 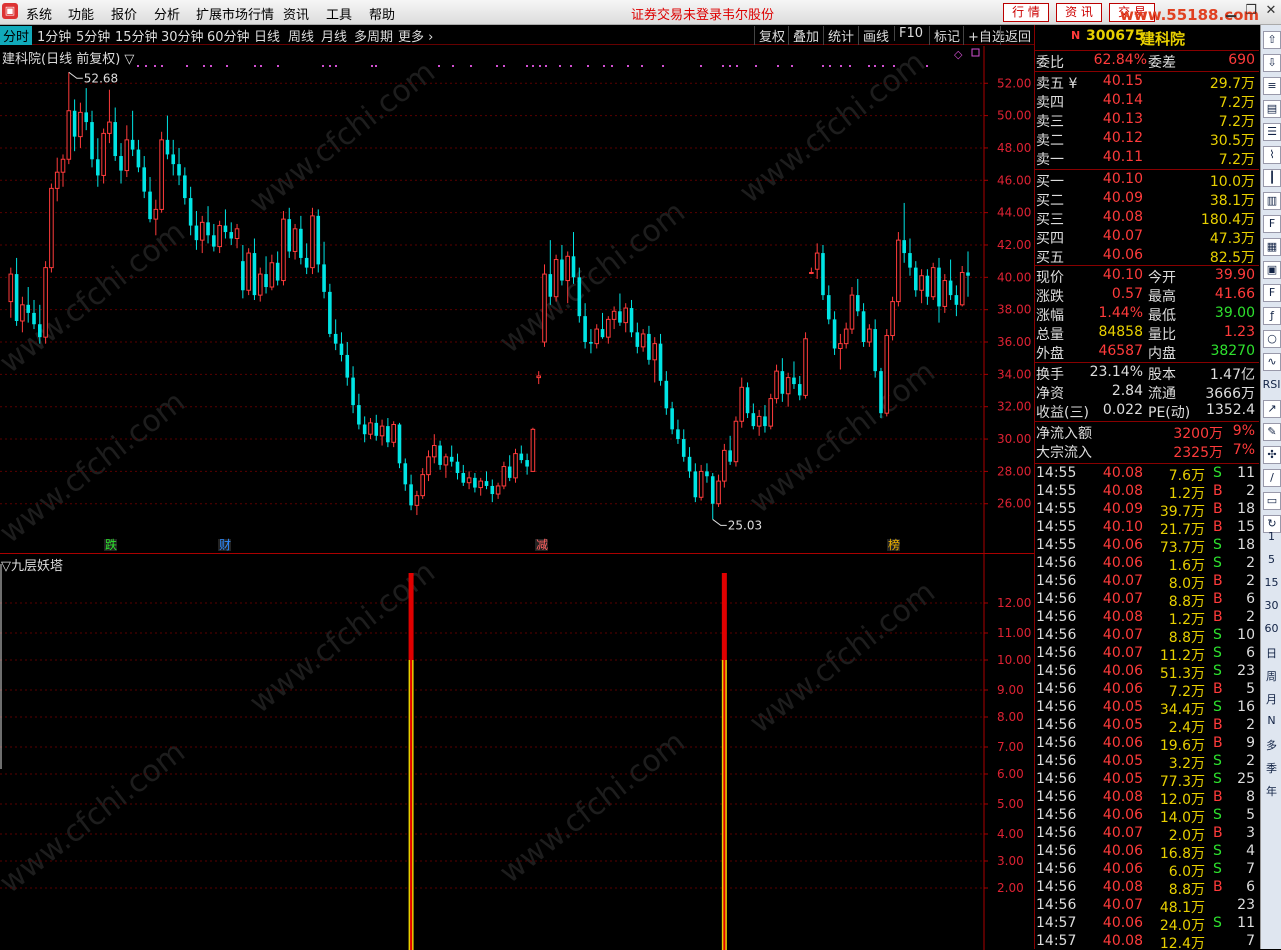 I want to click on toolbar-period-11: 多, so click(x=1271, y=745).